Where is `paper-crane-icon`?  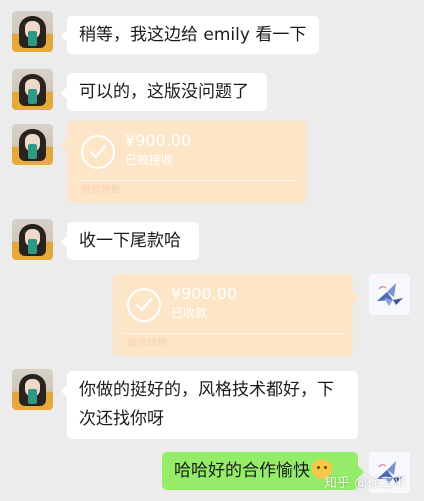
paper-crane-icon is located at coordinates (389, 294).